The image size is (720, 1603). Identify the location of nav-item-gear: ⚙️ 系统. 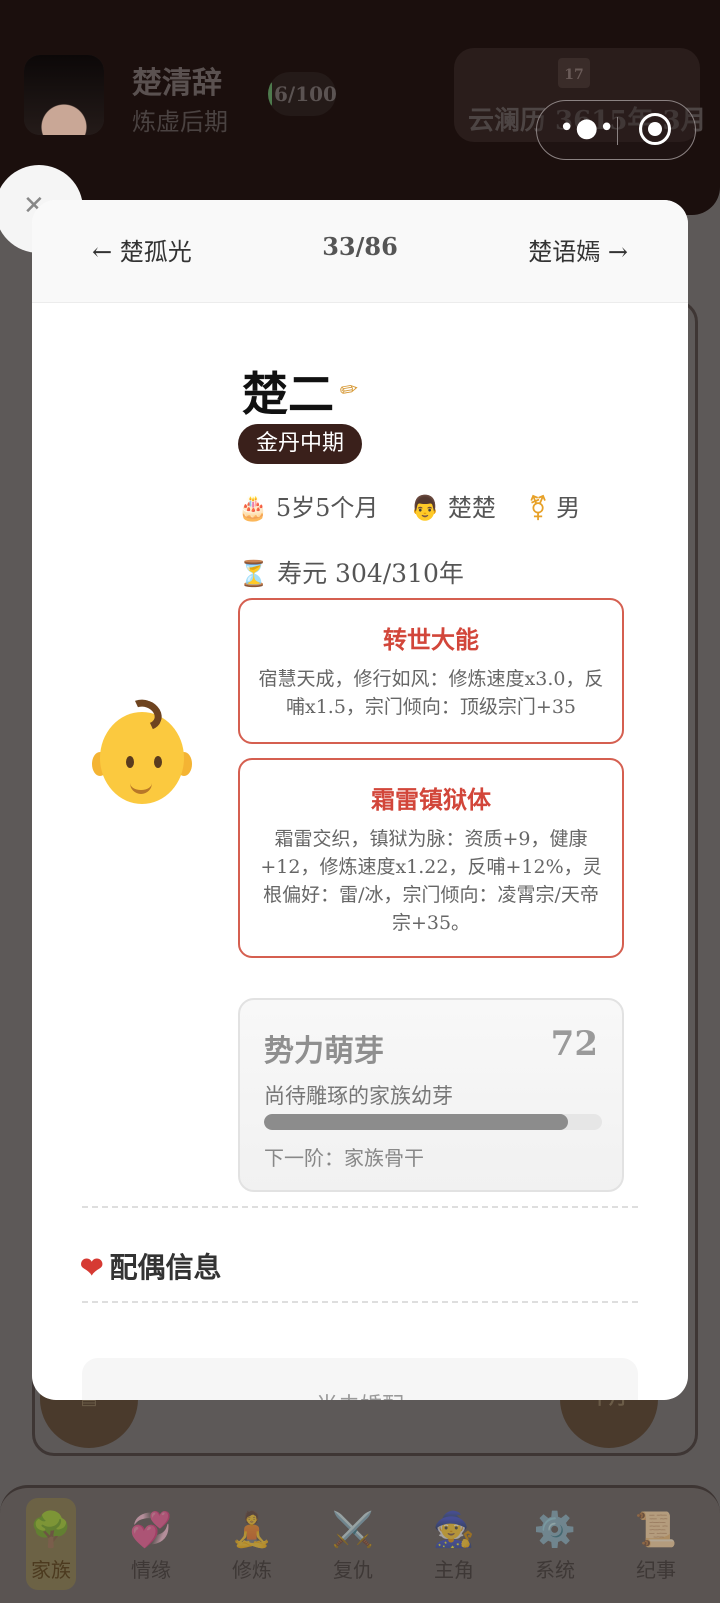
(555, 1546).